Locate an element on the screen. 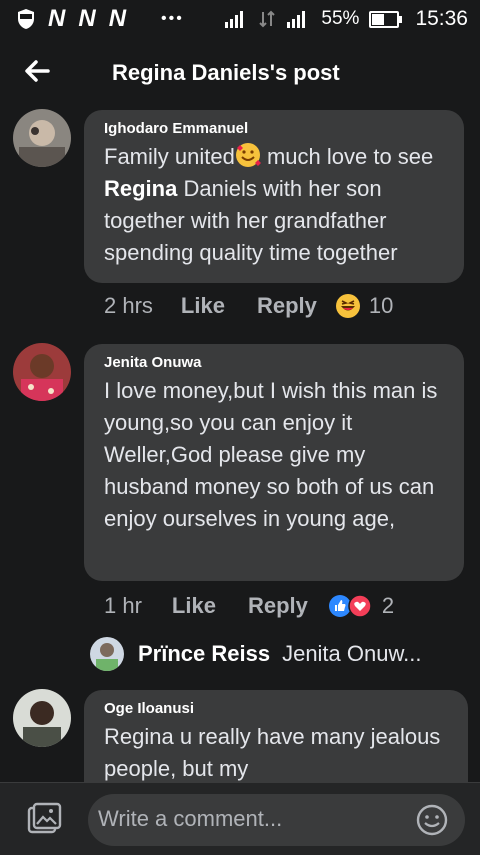 The image size is (480, 855). signal-icon is located at coordinates (234, 19).